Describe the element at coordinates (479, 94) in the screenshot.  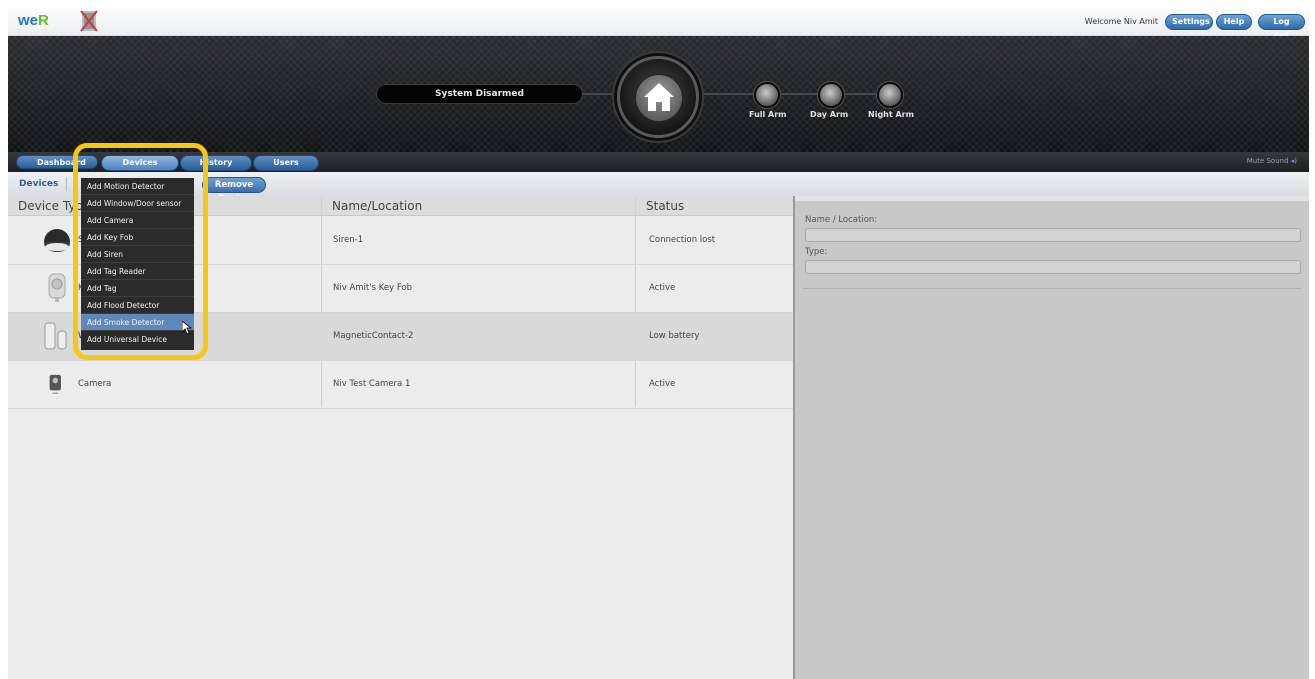
I see `system-status: System Disarmed` at that location.